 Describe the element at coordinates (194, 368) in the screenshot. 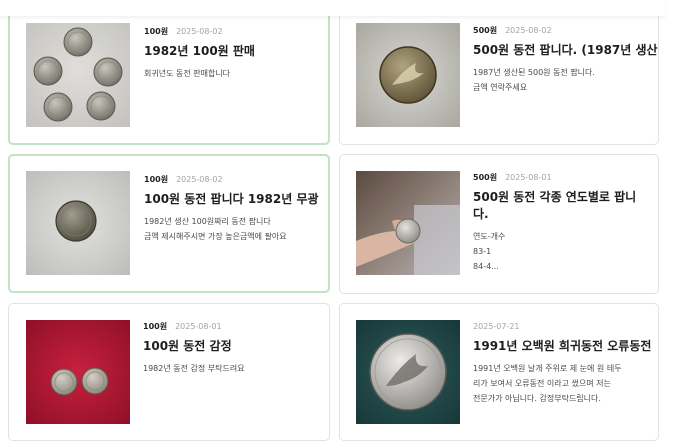

I see `listing-description: 1982년 동전 감정 부탁드려요` at that location.